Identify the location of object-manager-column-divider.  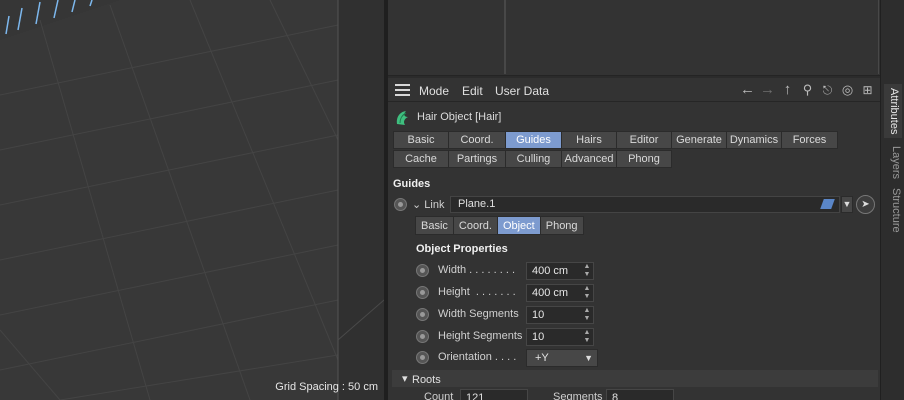
(505, 37).